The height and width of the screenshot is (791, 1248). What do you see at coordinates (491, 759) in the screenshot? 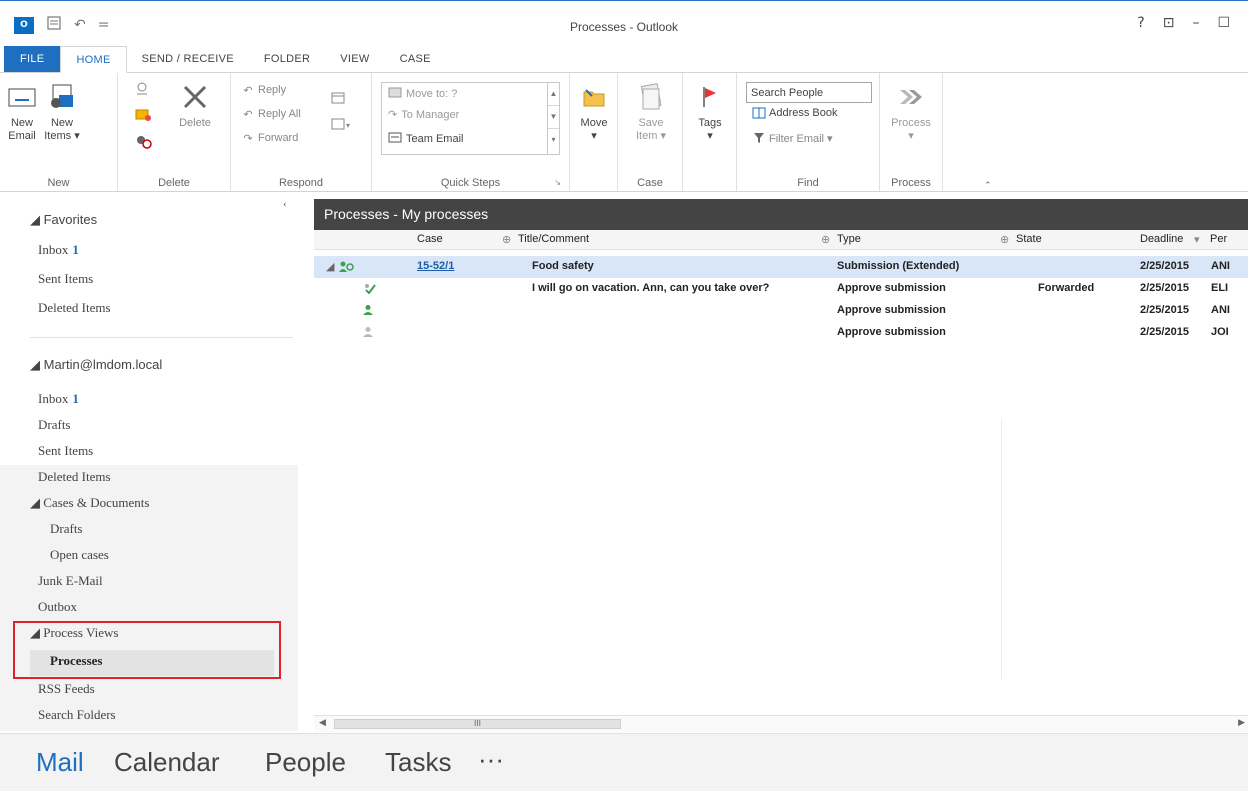
I see `nav-more-icon: ···` at bounding box center [491, 759].